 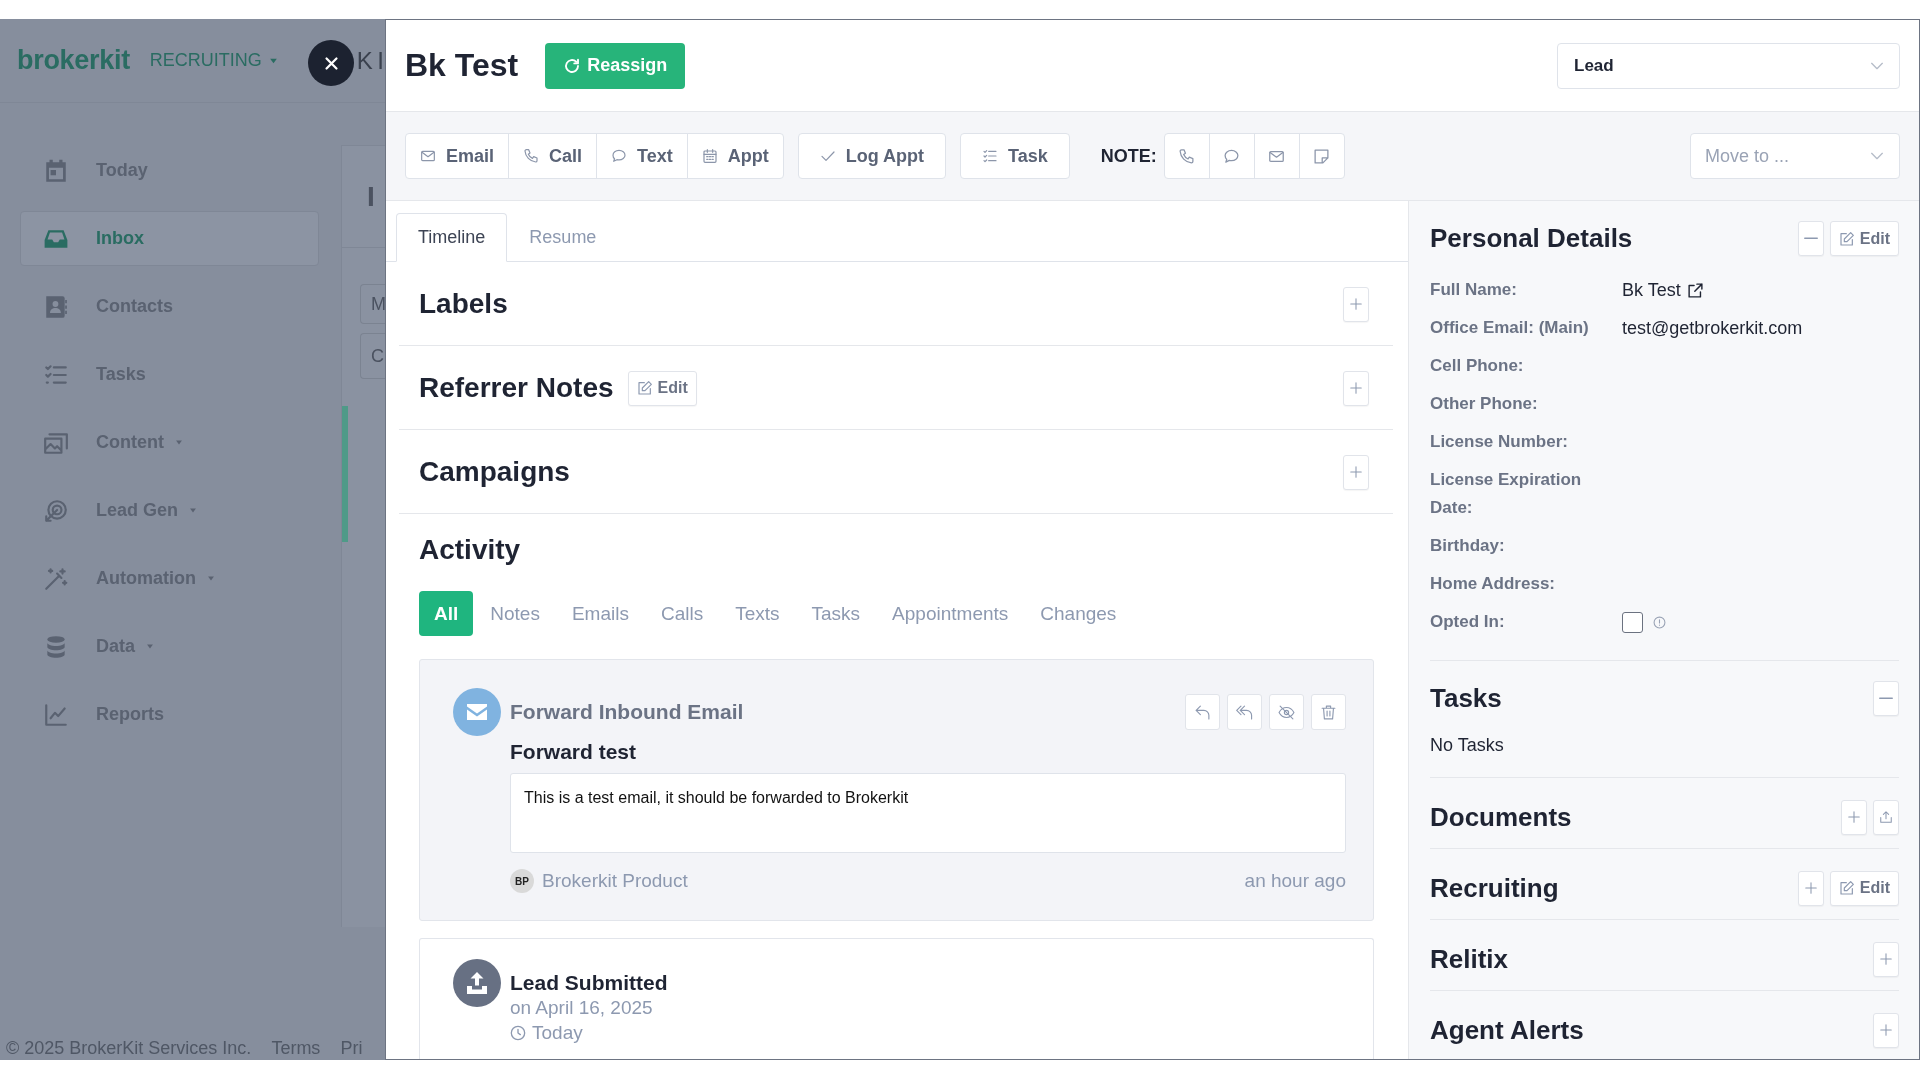 What do you see at coordinates (477, 983) in the screenshot?
I see `upload-icon` at bounding box center [477, 983].